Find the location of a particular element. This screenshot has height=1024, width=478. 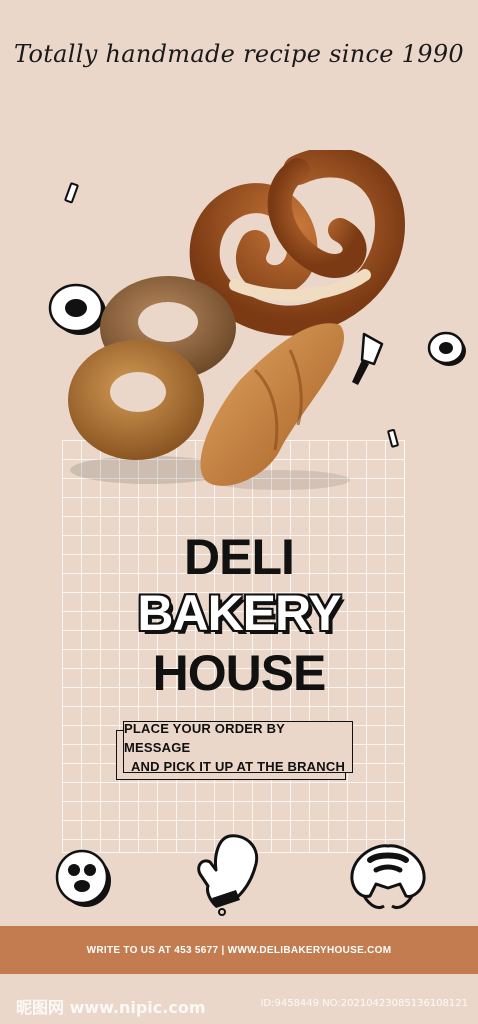

watermark-left: 昵图网 www.nipic.com is located at coordinates (111, 1007).